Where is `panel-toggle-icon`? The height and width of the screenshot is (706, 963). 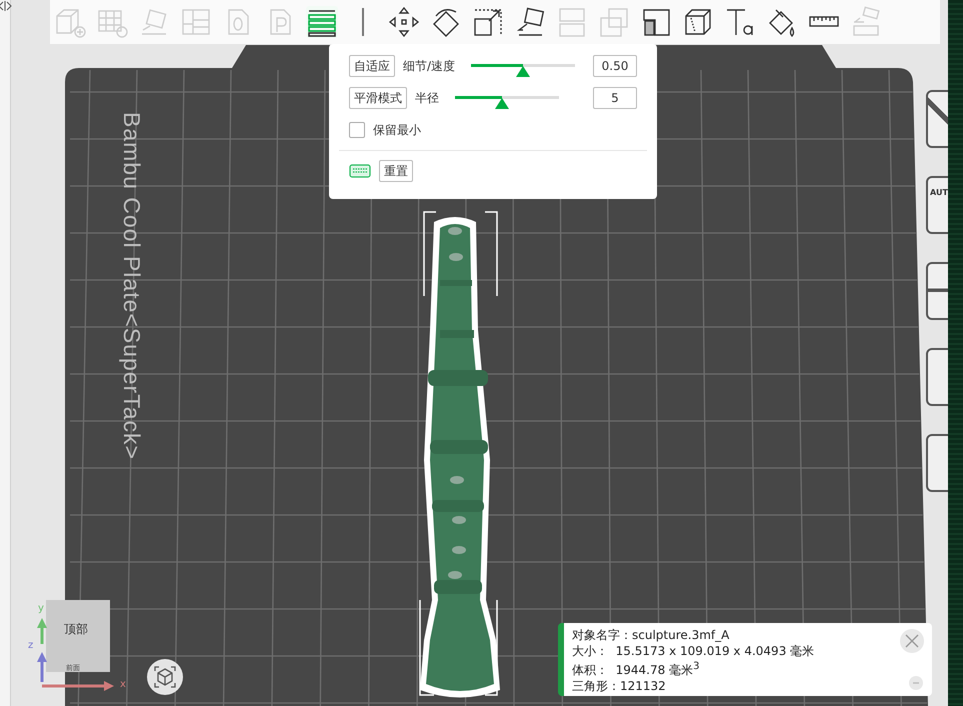
panel-toggle-icon is located at coordinates (6, 6).